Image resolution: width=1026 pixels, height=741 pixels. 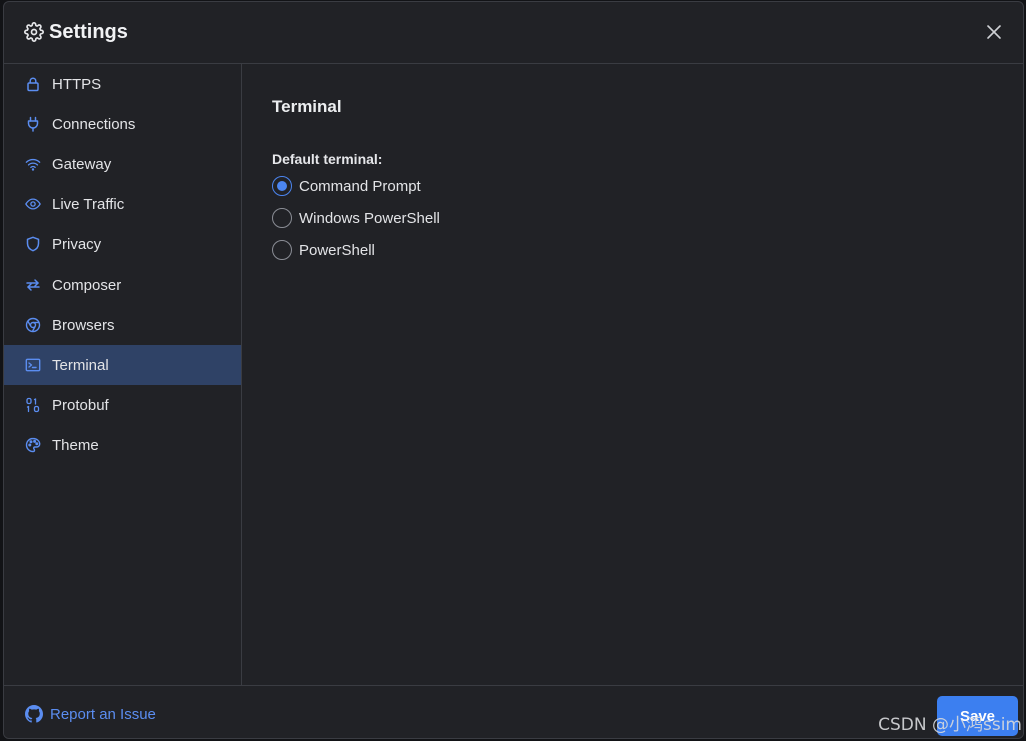 What do you see at coordinates (994, 32) in the screenshot?
I see `close-icon` at bounding box center [994, 32].